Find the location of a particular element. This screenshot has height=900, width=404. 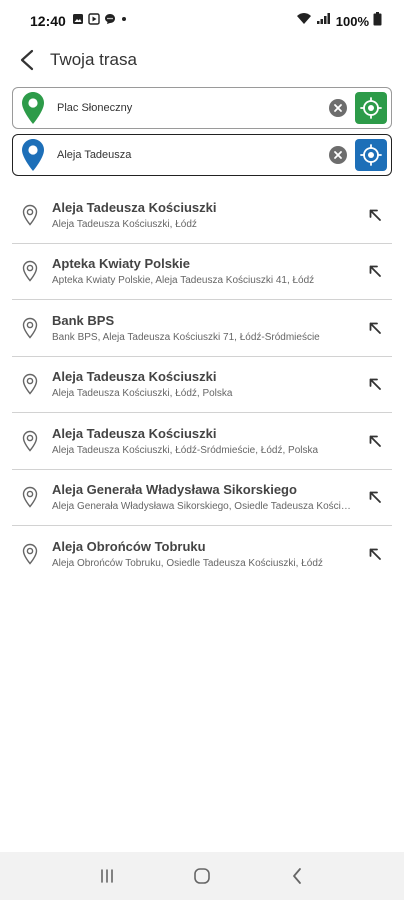

clear-to-button is located at coordinates (338, 155).